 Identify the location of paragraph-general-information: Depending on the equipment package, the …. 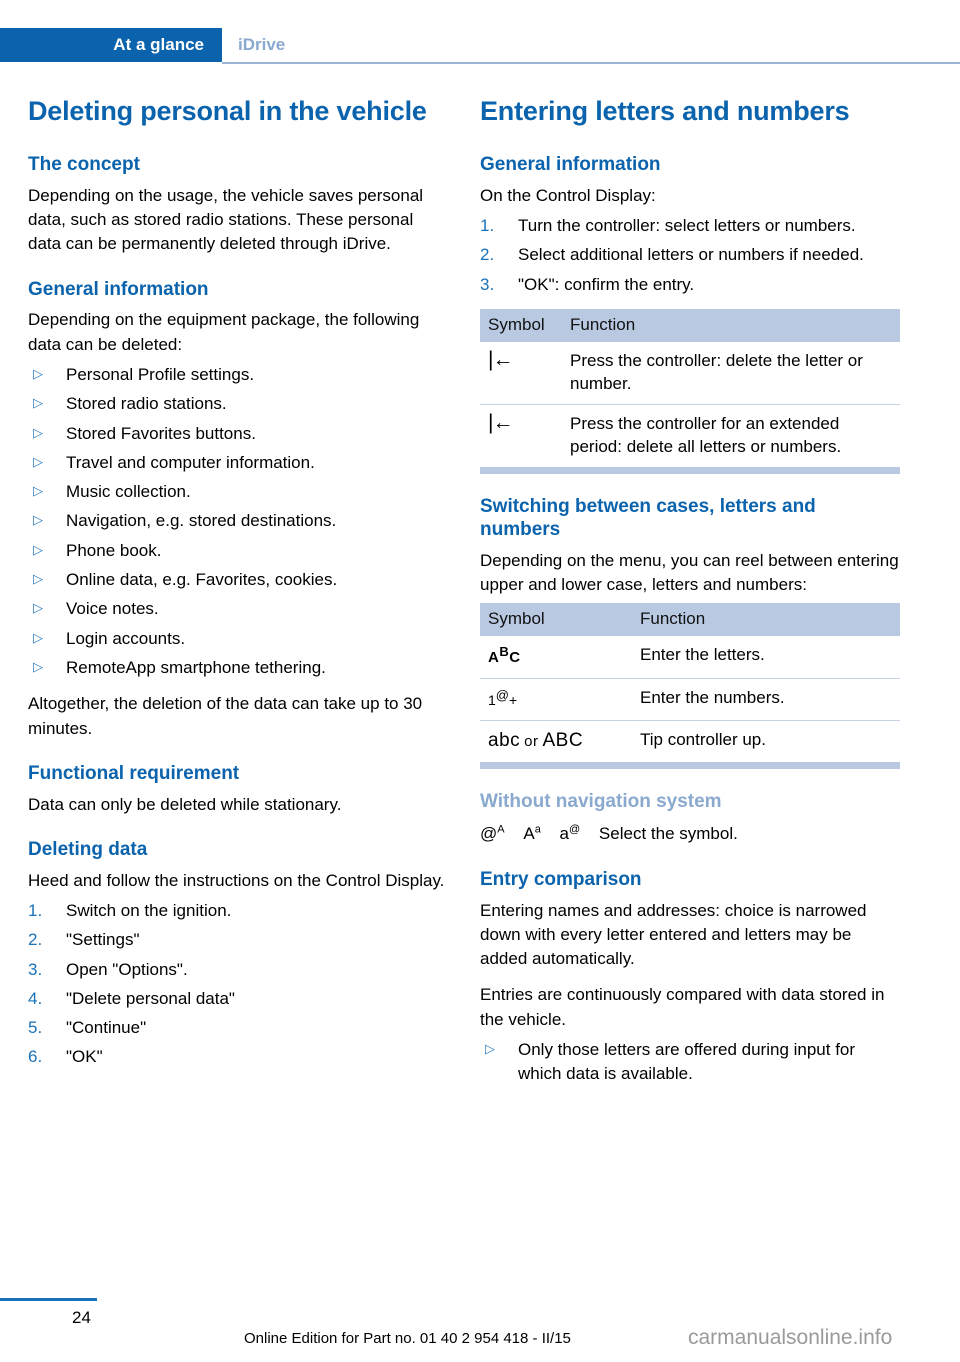
(224, 332).